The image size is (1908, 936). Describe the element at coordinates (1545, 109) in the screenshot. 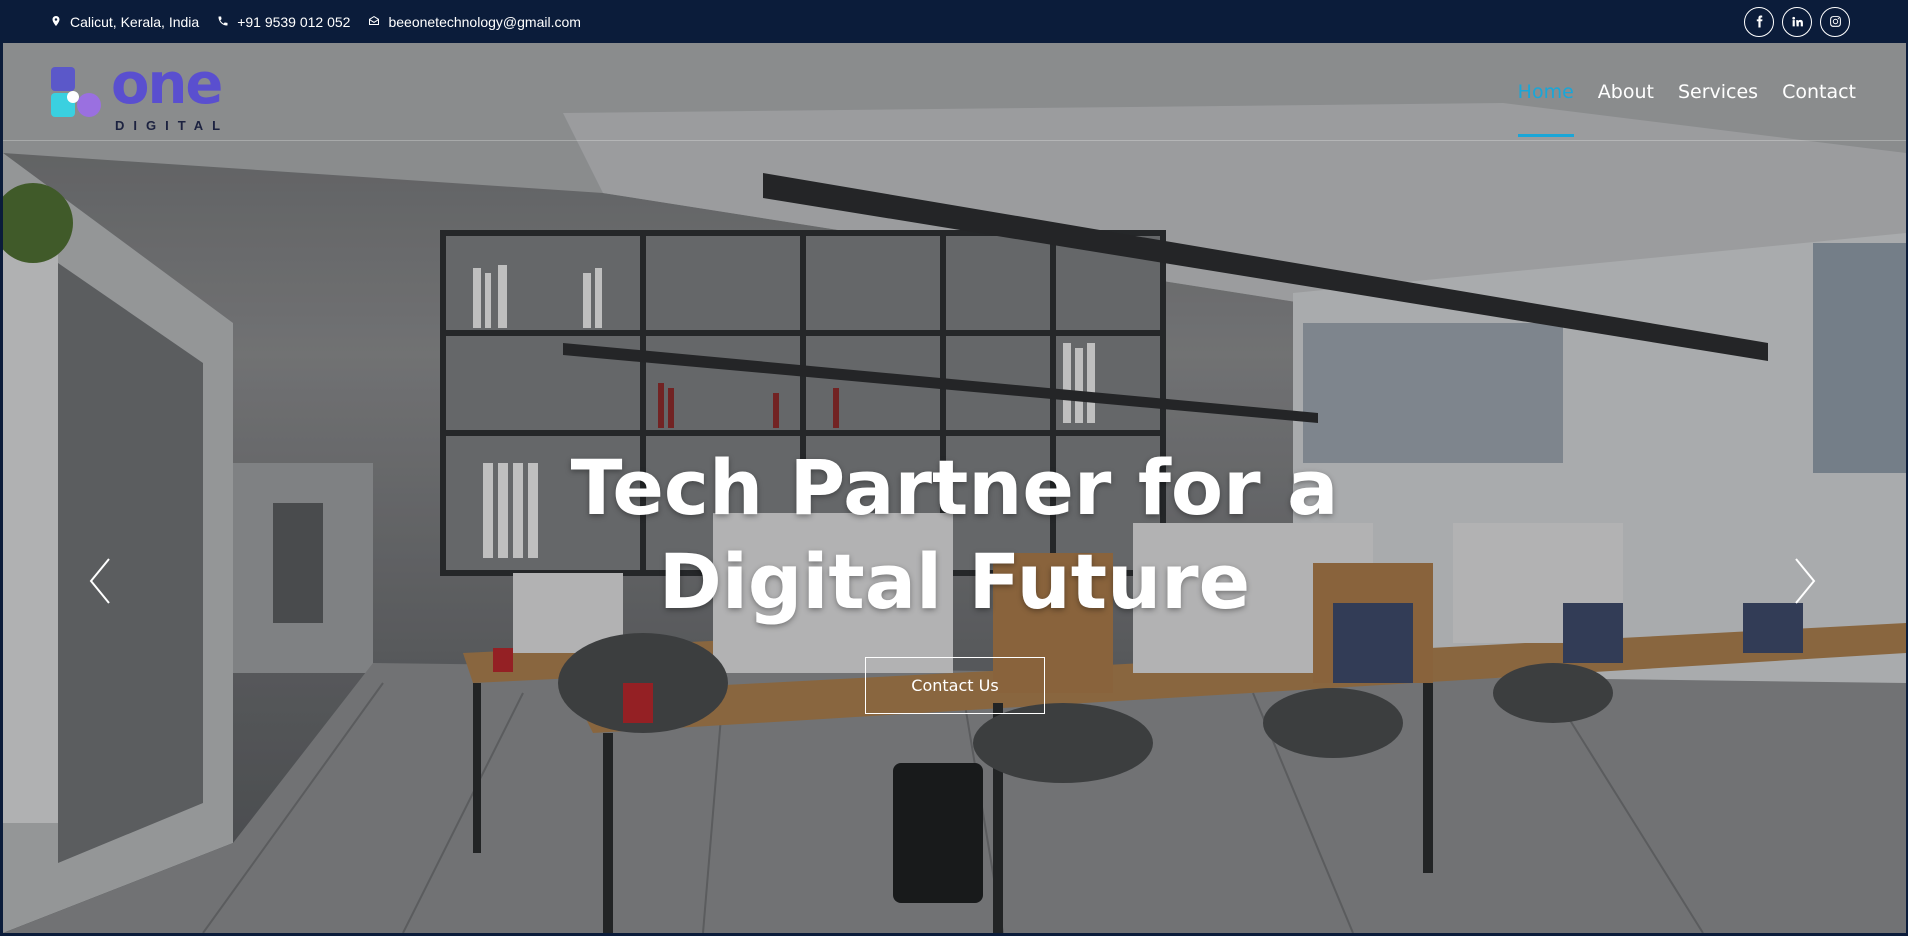

I see `nav-home: Home` at that location.